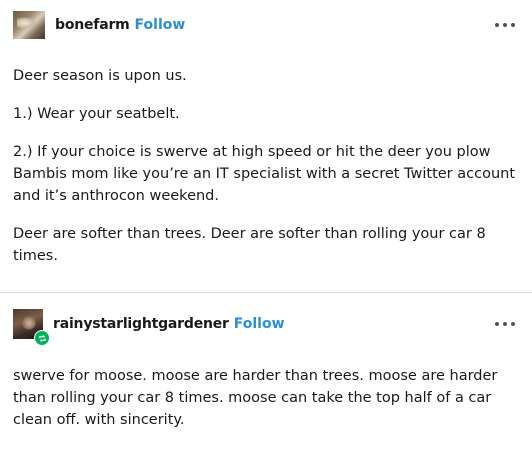 This screenshot has width=532, height=449. I want to click on post-header: bonefarm Follow, so click(99, 25).